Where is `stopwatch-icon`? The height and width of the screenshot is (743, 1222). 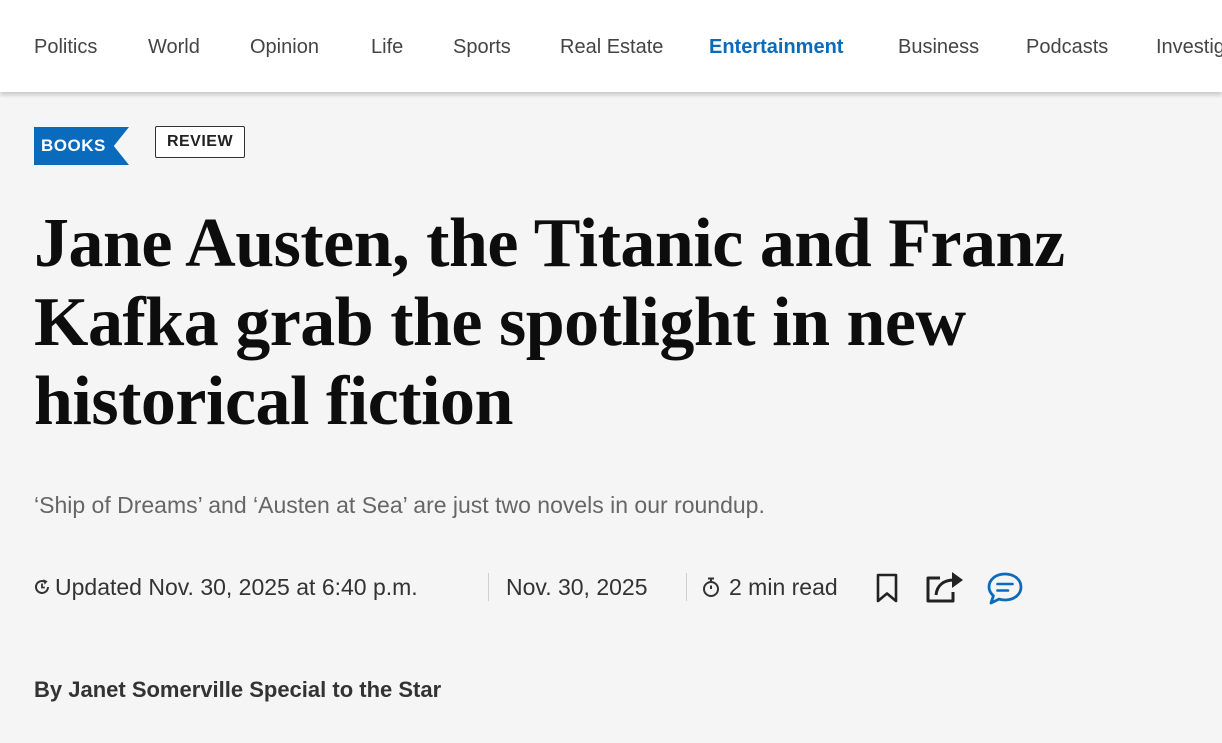
stopwatch-icon is located at coordinates (711, 587).